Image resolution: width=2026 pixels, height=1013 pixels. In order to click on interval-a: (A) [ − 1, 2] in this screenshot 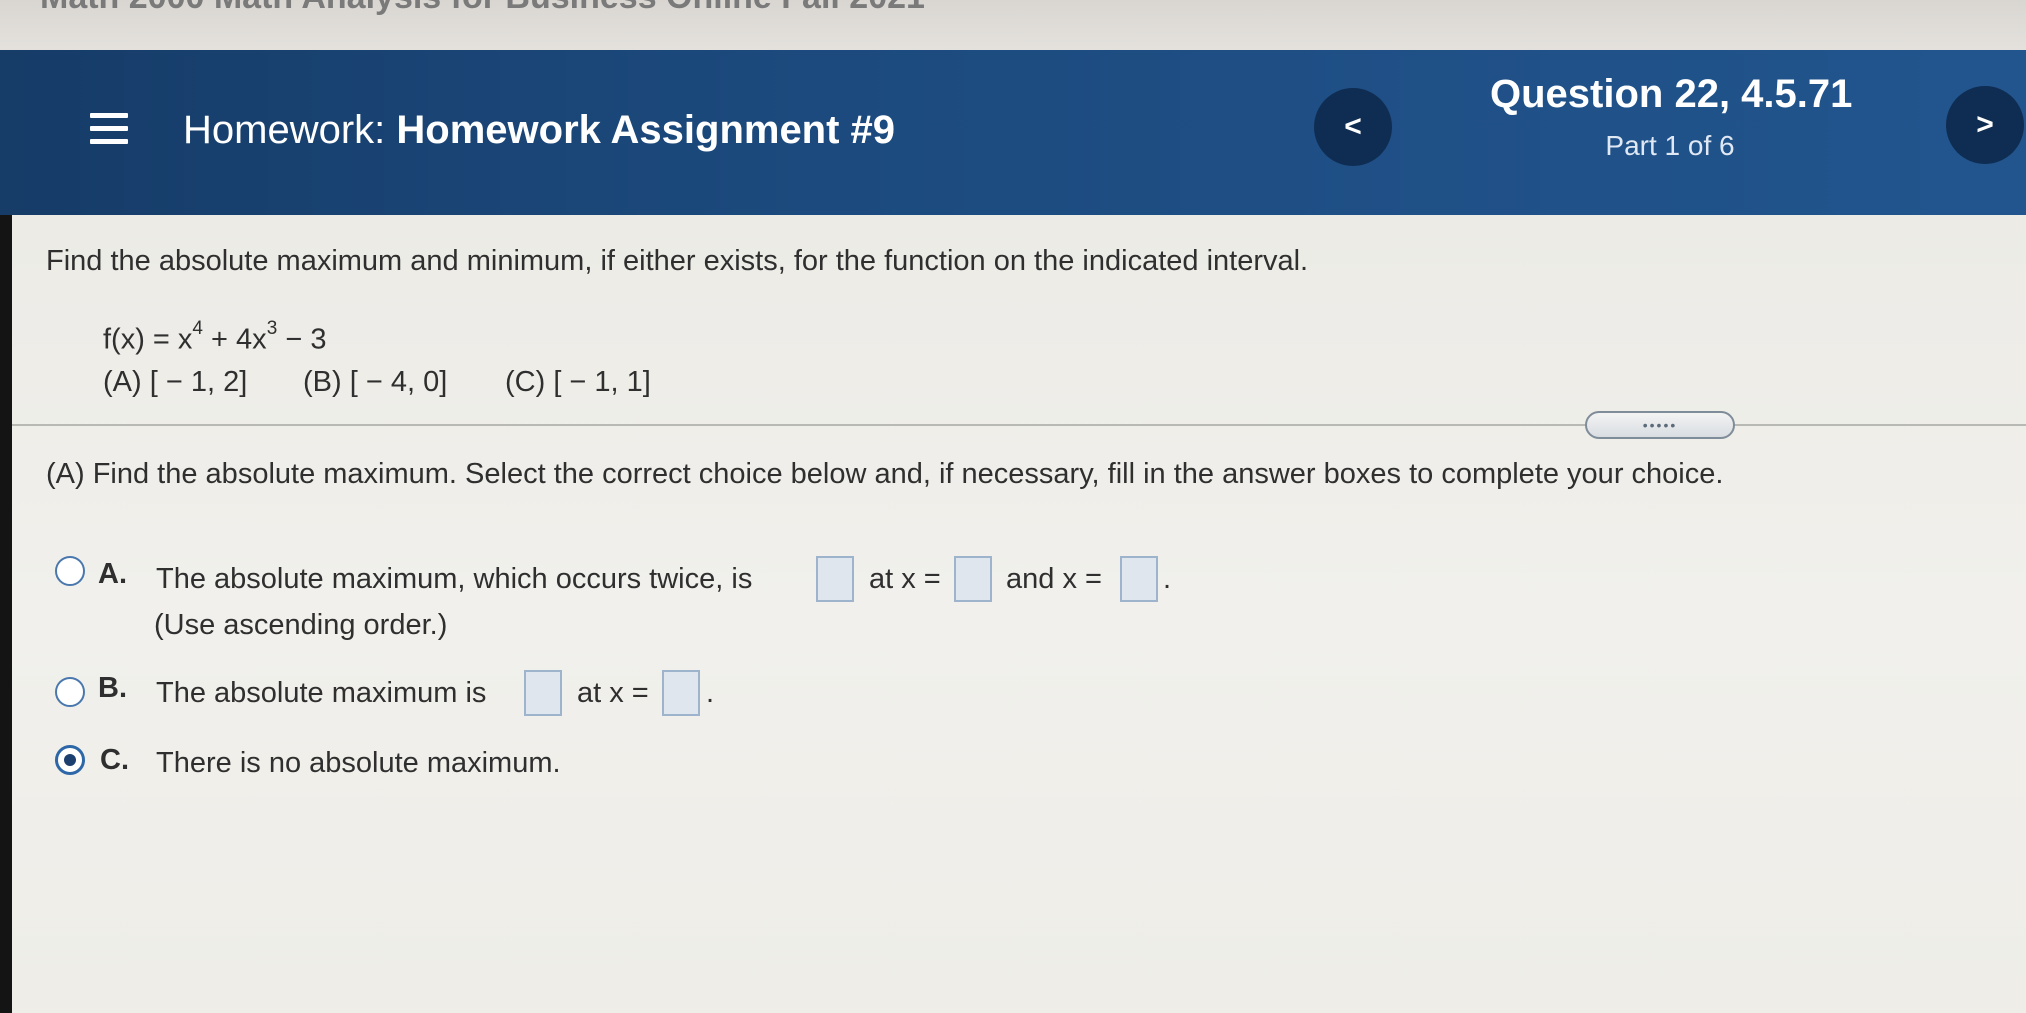, I will do `click(175, 382)`.